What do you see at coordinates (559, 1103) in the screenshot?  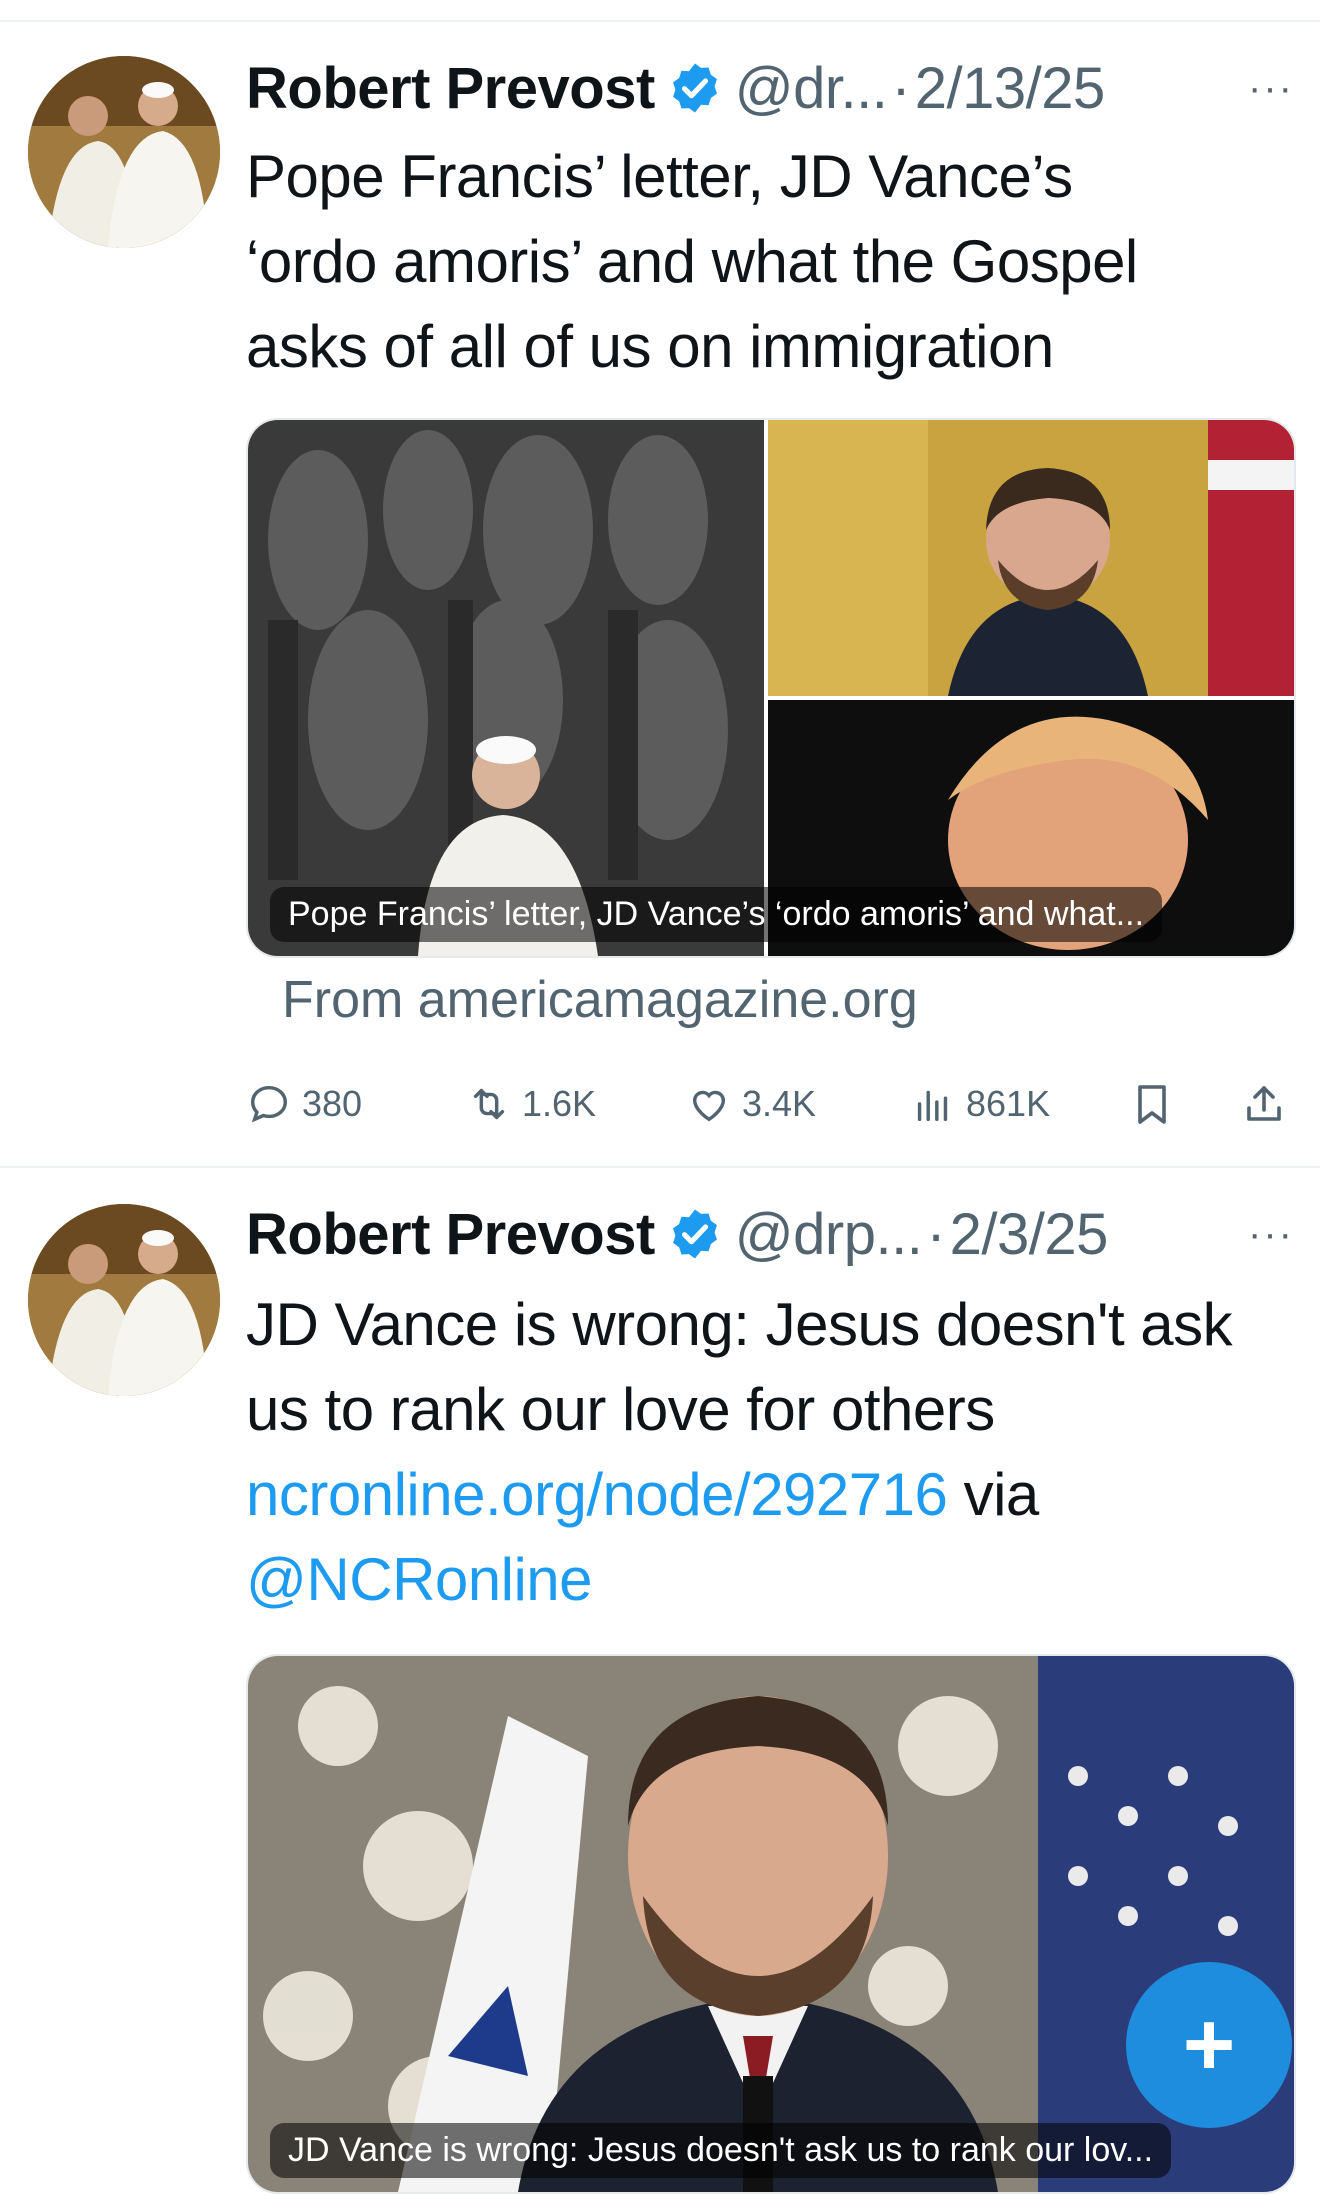 I see `repost-count: 1.6K` at bounding box center [559, 1103].